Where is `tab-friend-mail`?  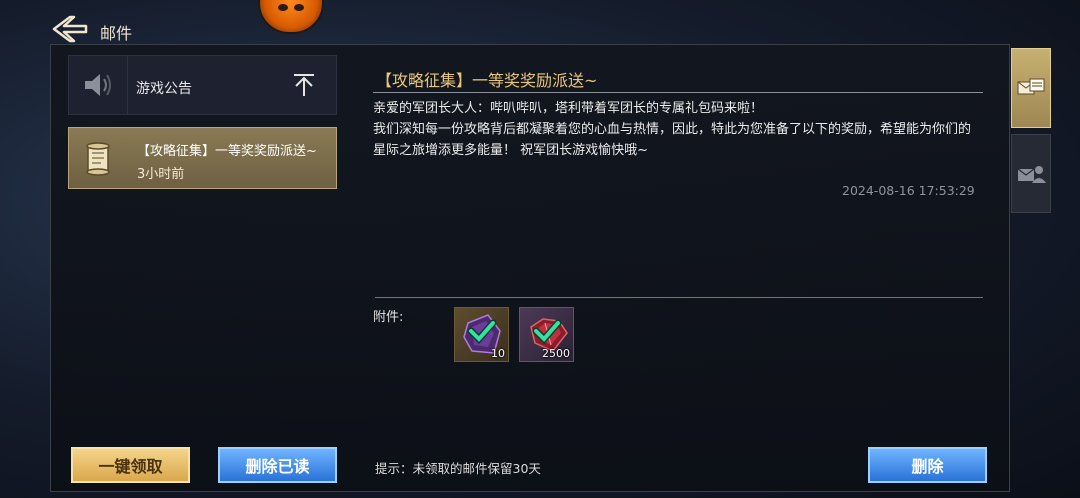
tab-friend-mail is located at coordinates (1031, 173).